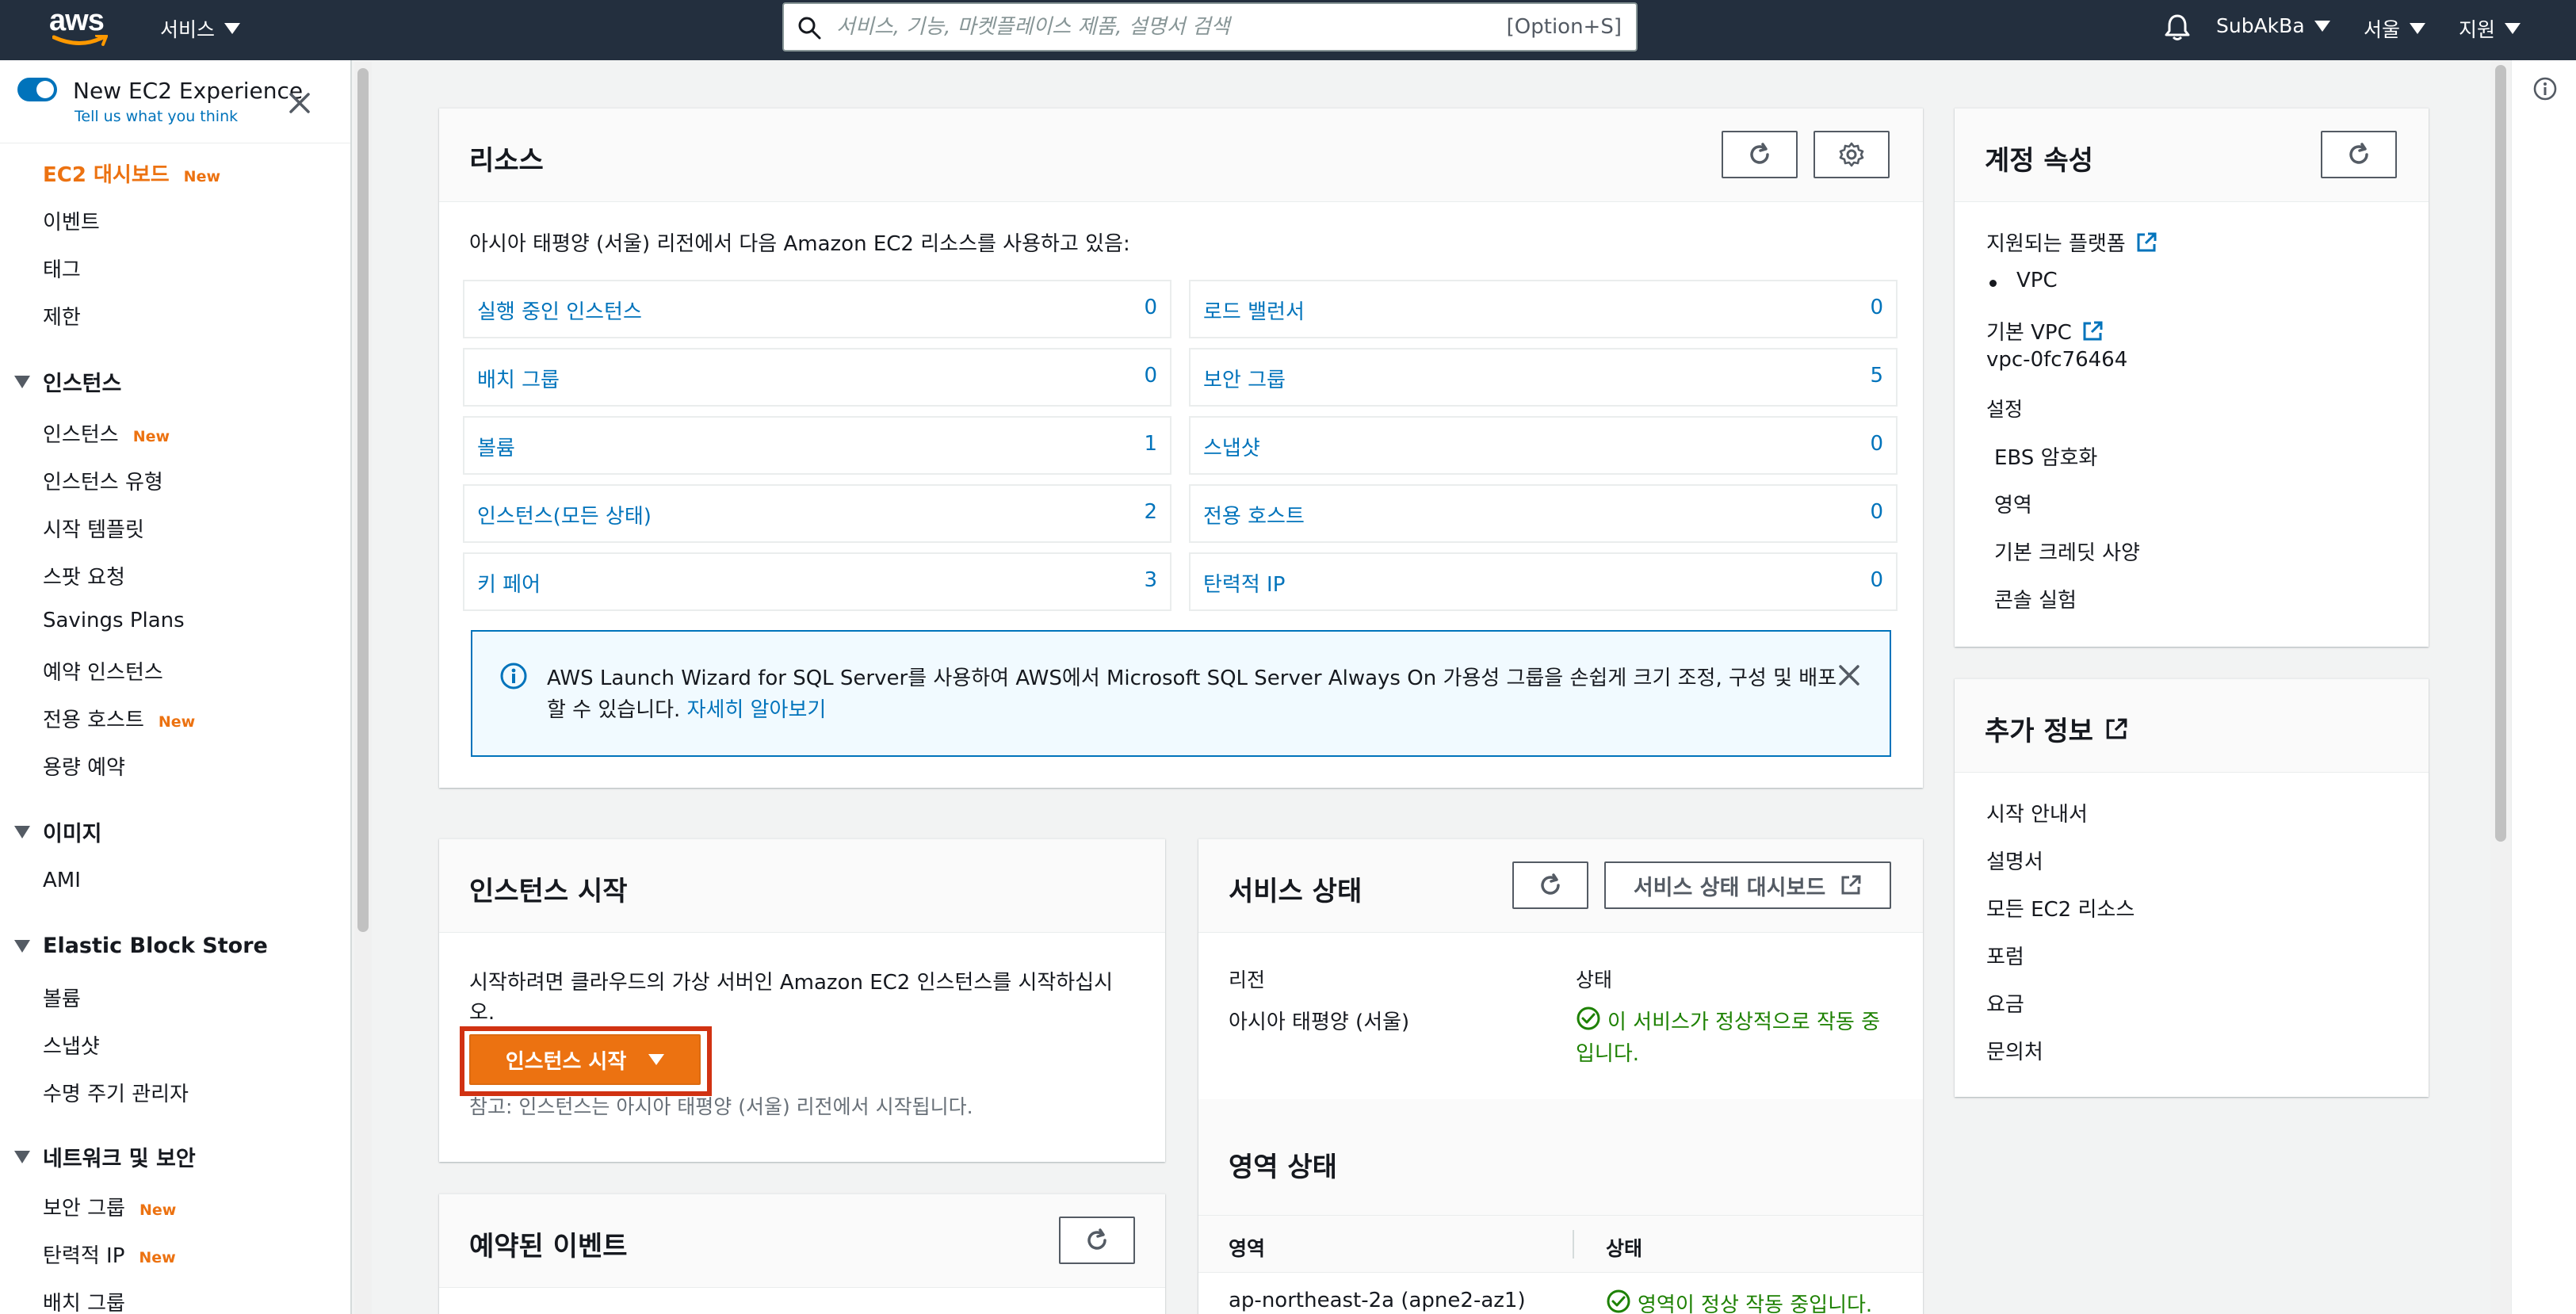  What do you see at coordinates (548, 1246) in the screenshot?
I see `scheduled-events-title: 예약된 이벤트` at bounding box center [548, 1246].